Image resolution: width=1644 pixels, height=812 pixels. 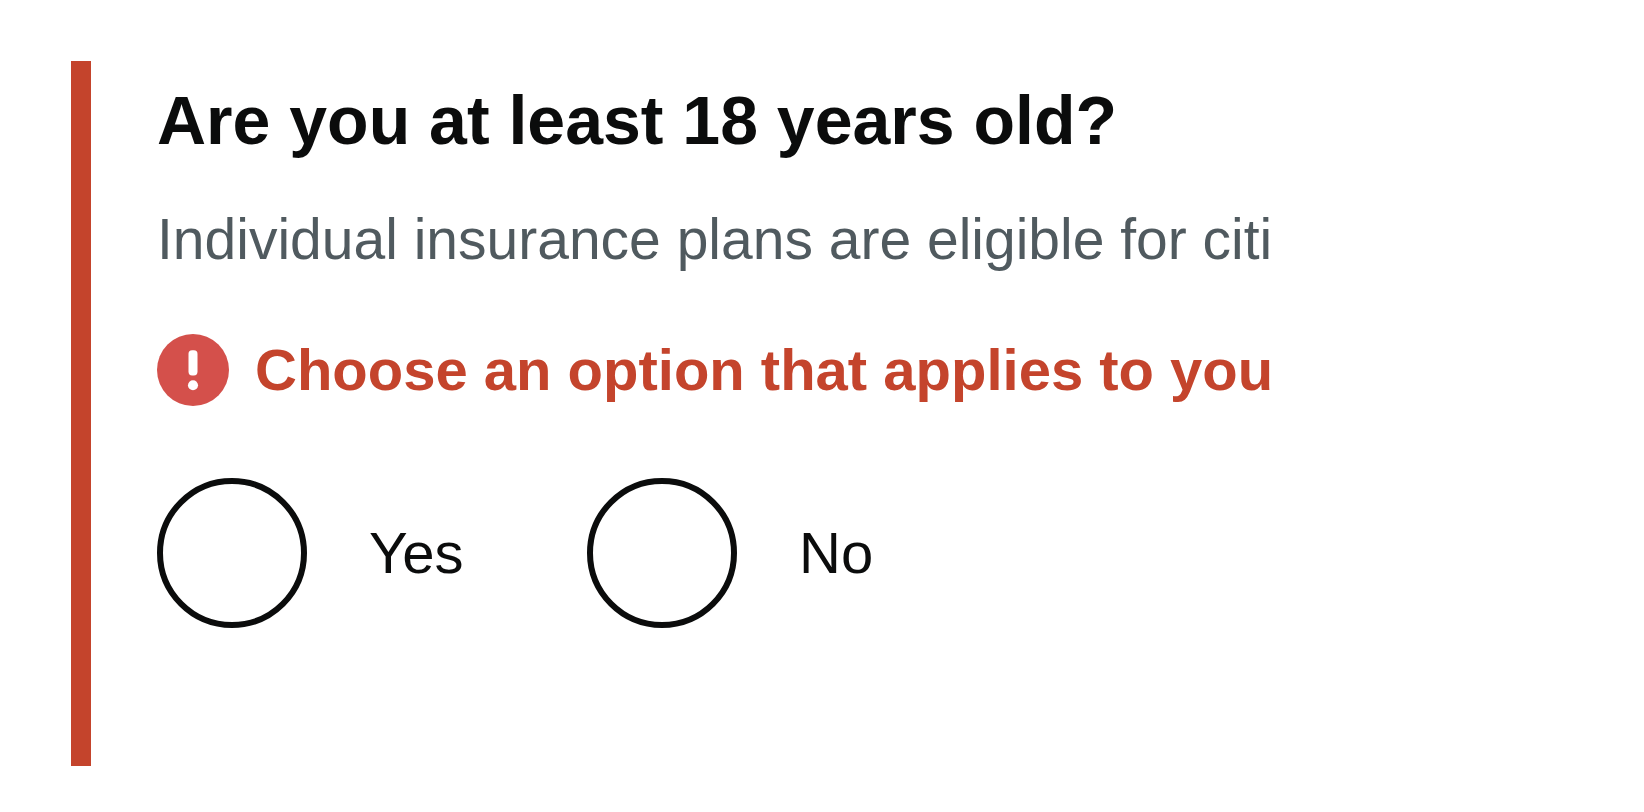 What do you see at coordinates (193, 369) in the screenshot?
I see `warning-icon` at bounding box center [193, 369].